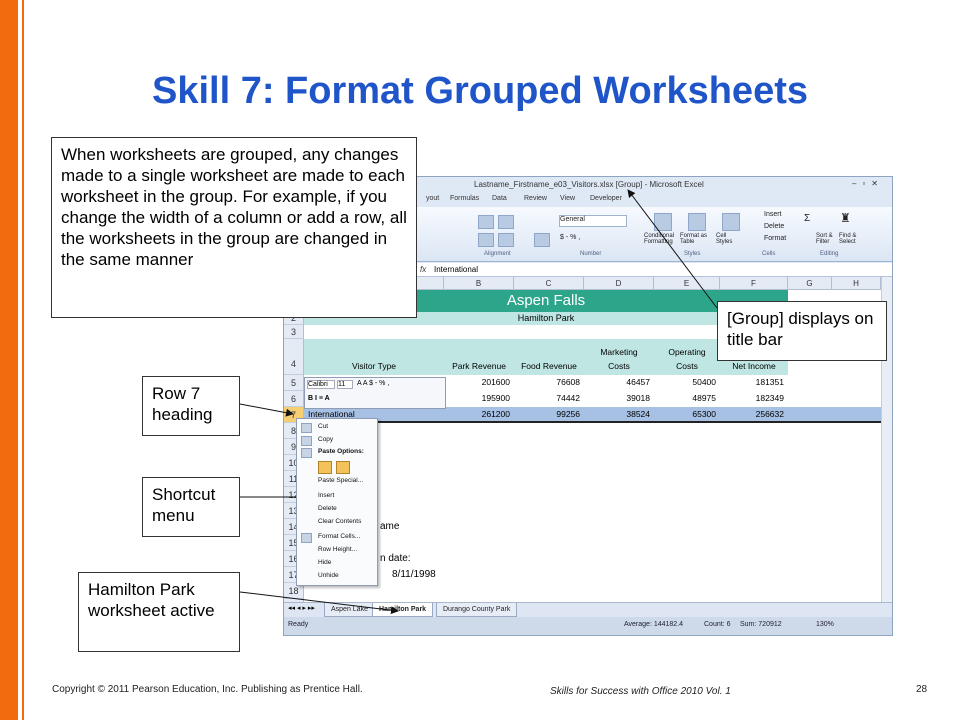 This screenshot has height=720, width=960. I want to click on arrow-to-sheet-tab, so click(319, 603).